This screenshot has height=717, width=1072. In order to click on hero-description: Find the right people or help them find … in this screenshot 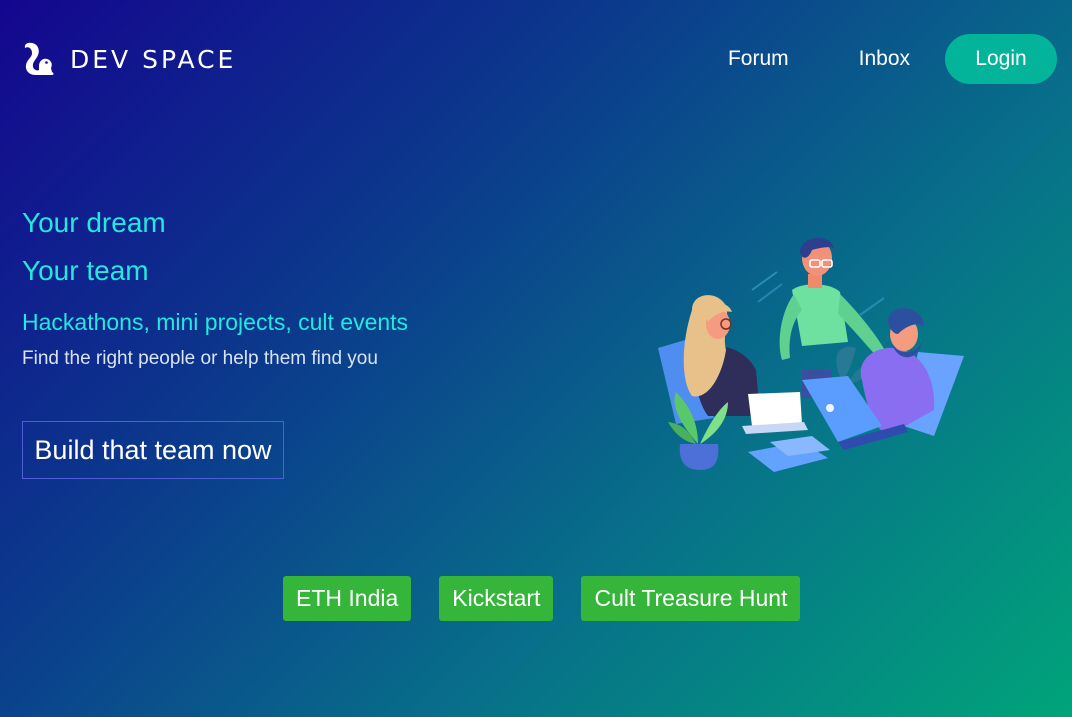, I will do `click(200, 358)`.